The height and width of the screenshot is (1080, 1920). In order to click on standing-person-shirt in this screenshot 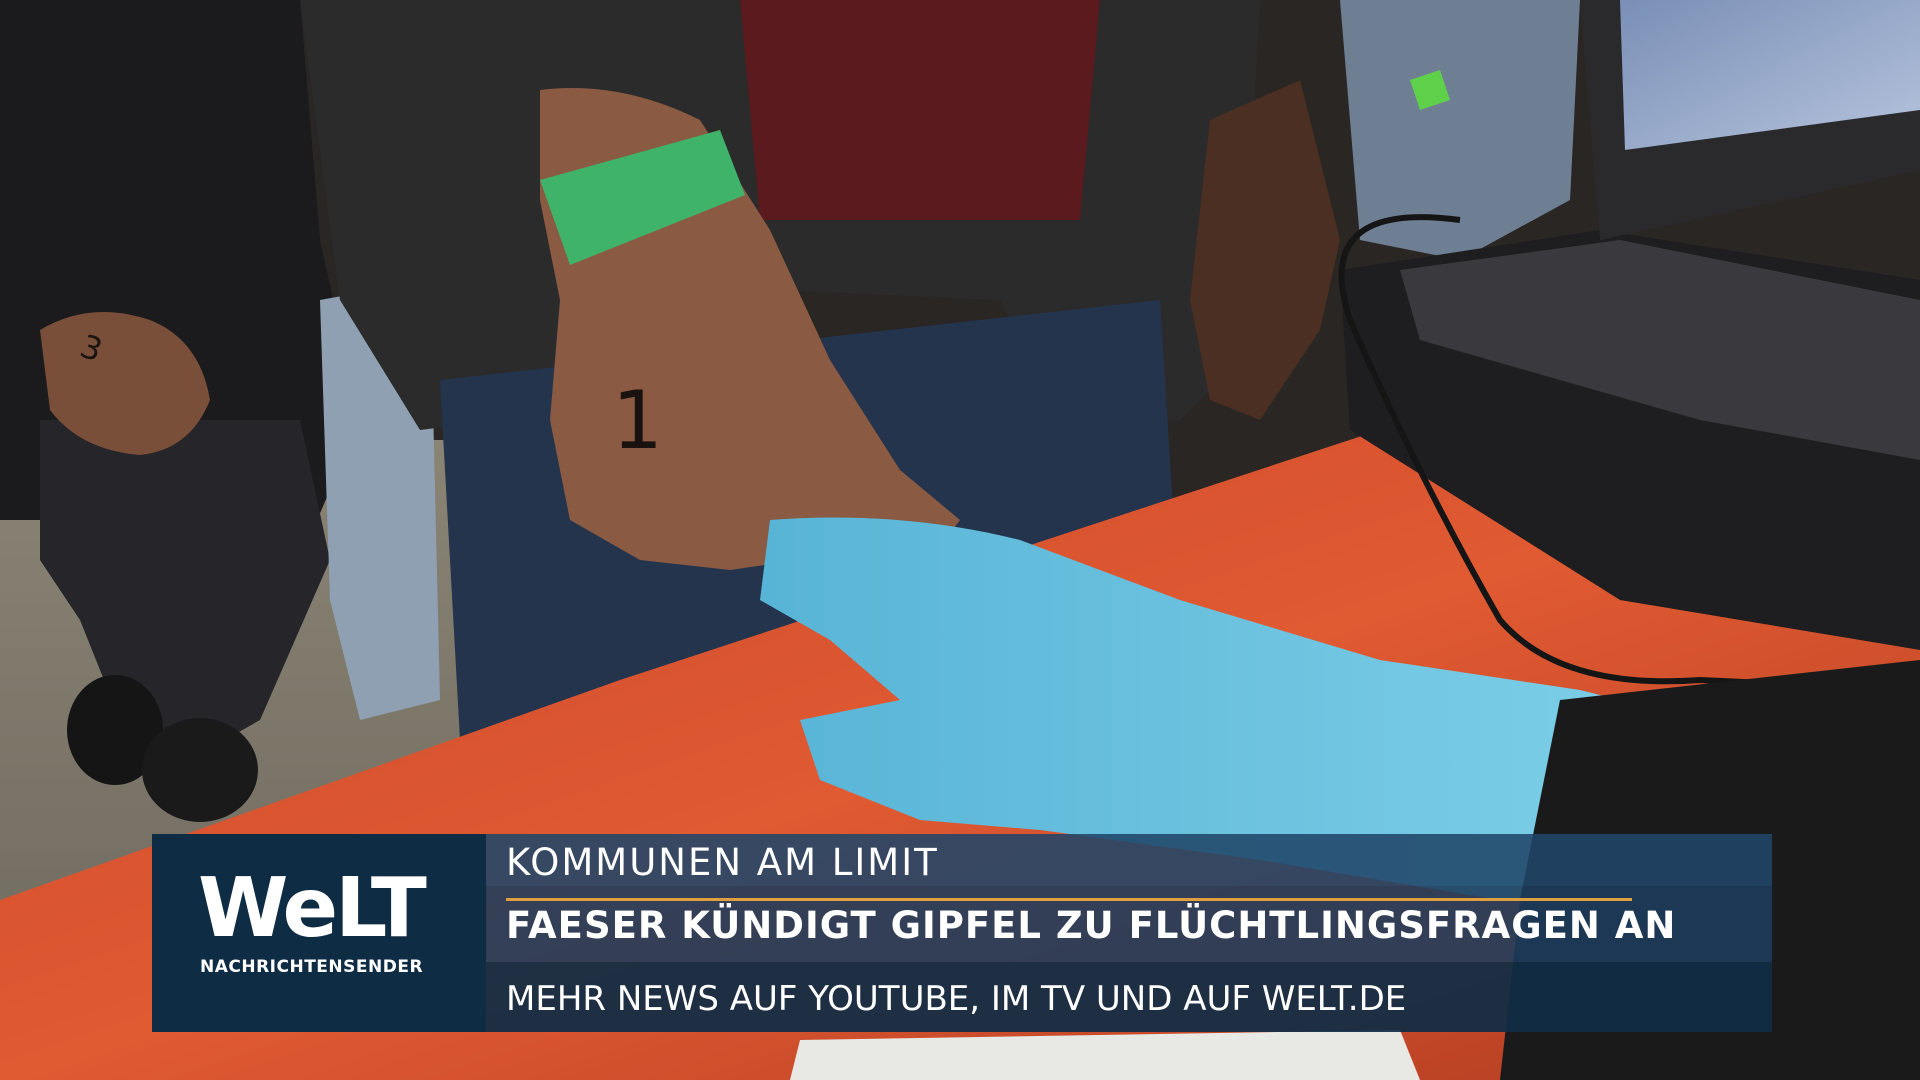, I will do `click(920, 110)`.